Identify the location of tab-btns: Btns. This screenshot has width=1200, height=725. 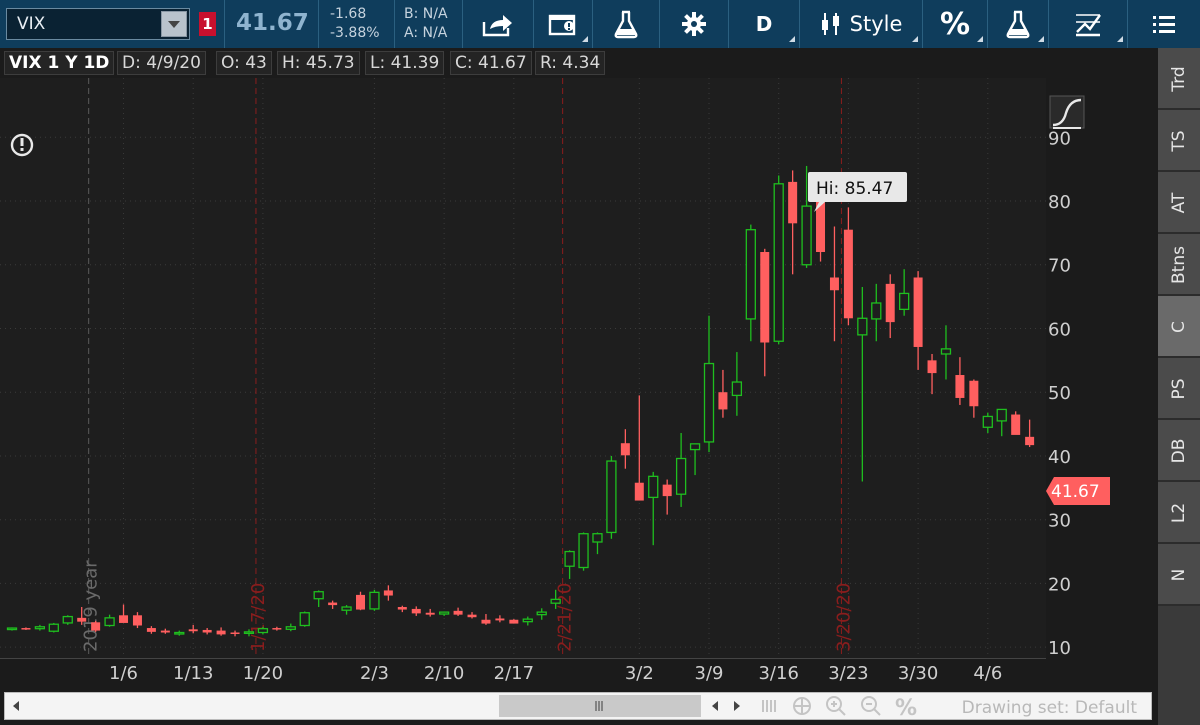
(1179, 265).